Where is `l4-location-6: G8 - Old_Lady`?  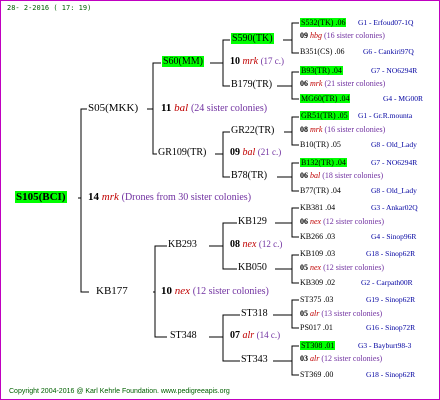 l4-location-6: G8 - Old_Lady is located at coordinates (394, 144).